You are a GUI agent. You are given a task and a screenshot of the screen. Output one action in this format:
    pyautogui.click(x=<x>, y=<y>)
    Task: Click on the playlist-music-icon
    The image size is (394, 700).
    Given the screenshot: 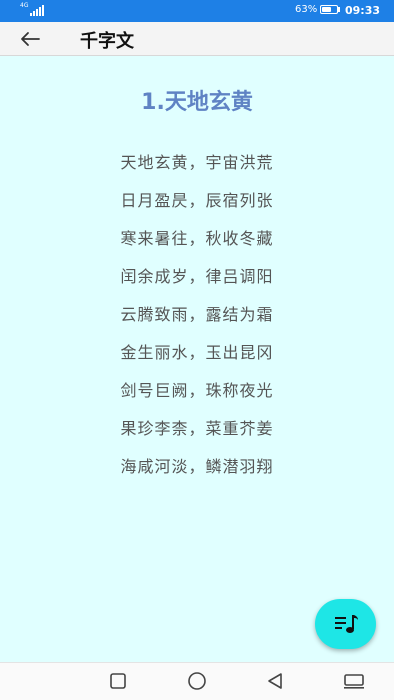 What is the action you would take?
    pyautogui.click(x=346, y=624)
    